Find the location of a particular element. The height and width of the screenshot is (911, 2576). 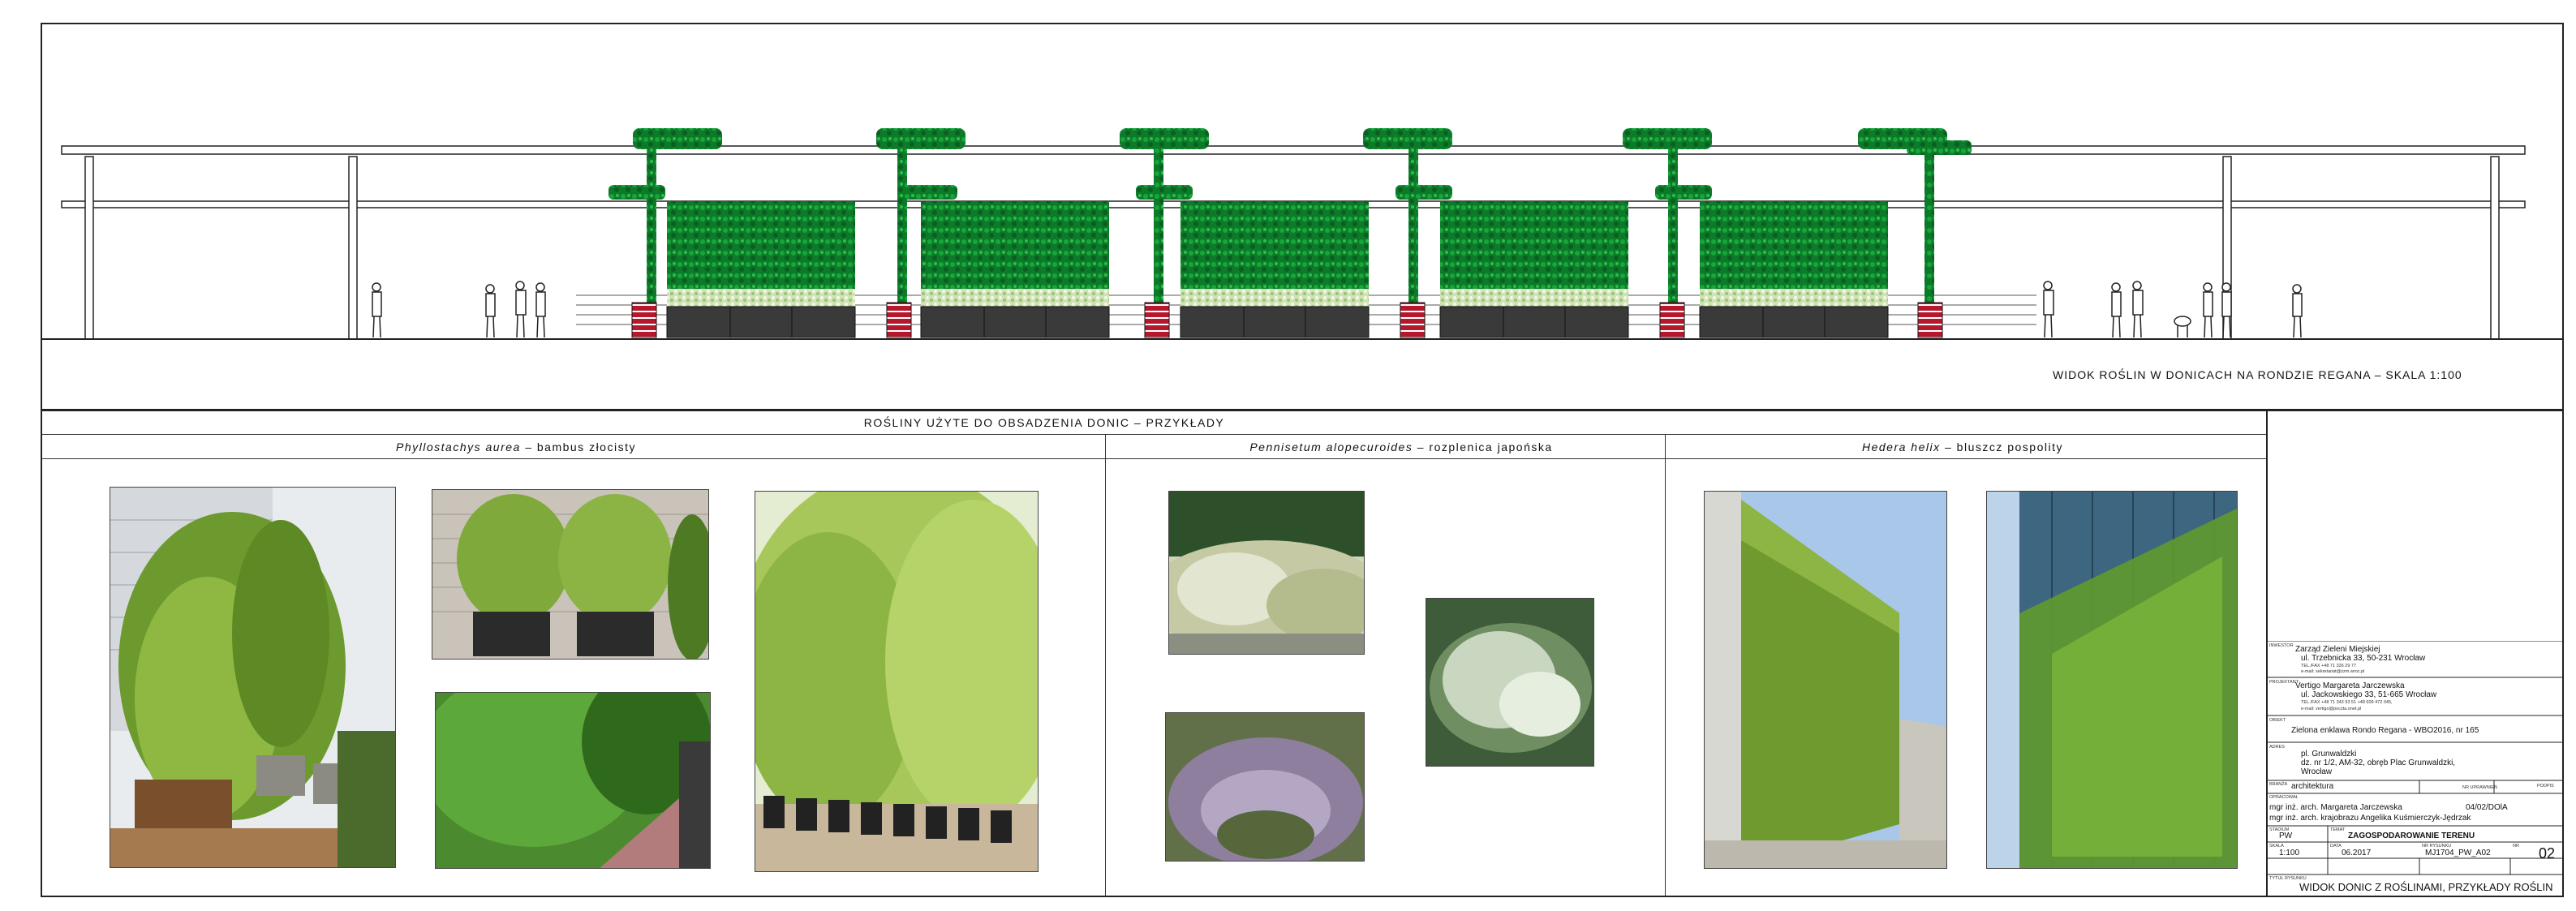

photo-pennisetum-closeup is located at coordinates (1510, 682).